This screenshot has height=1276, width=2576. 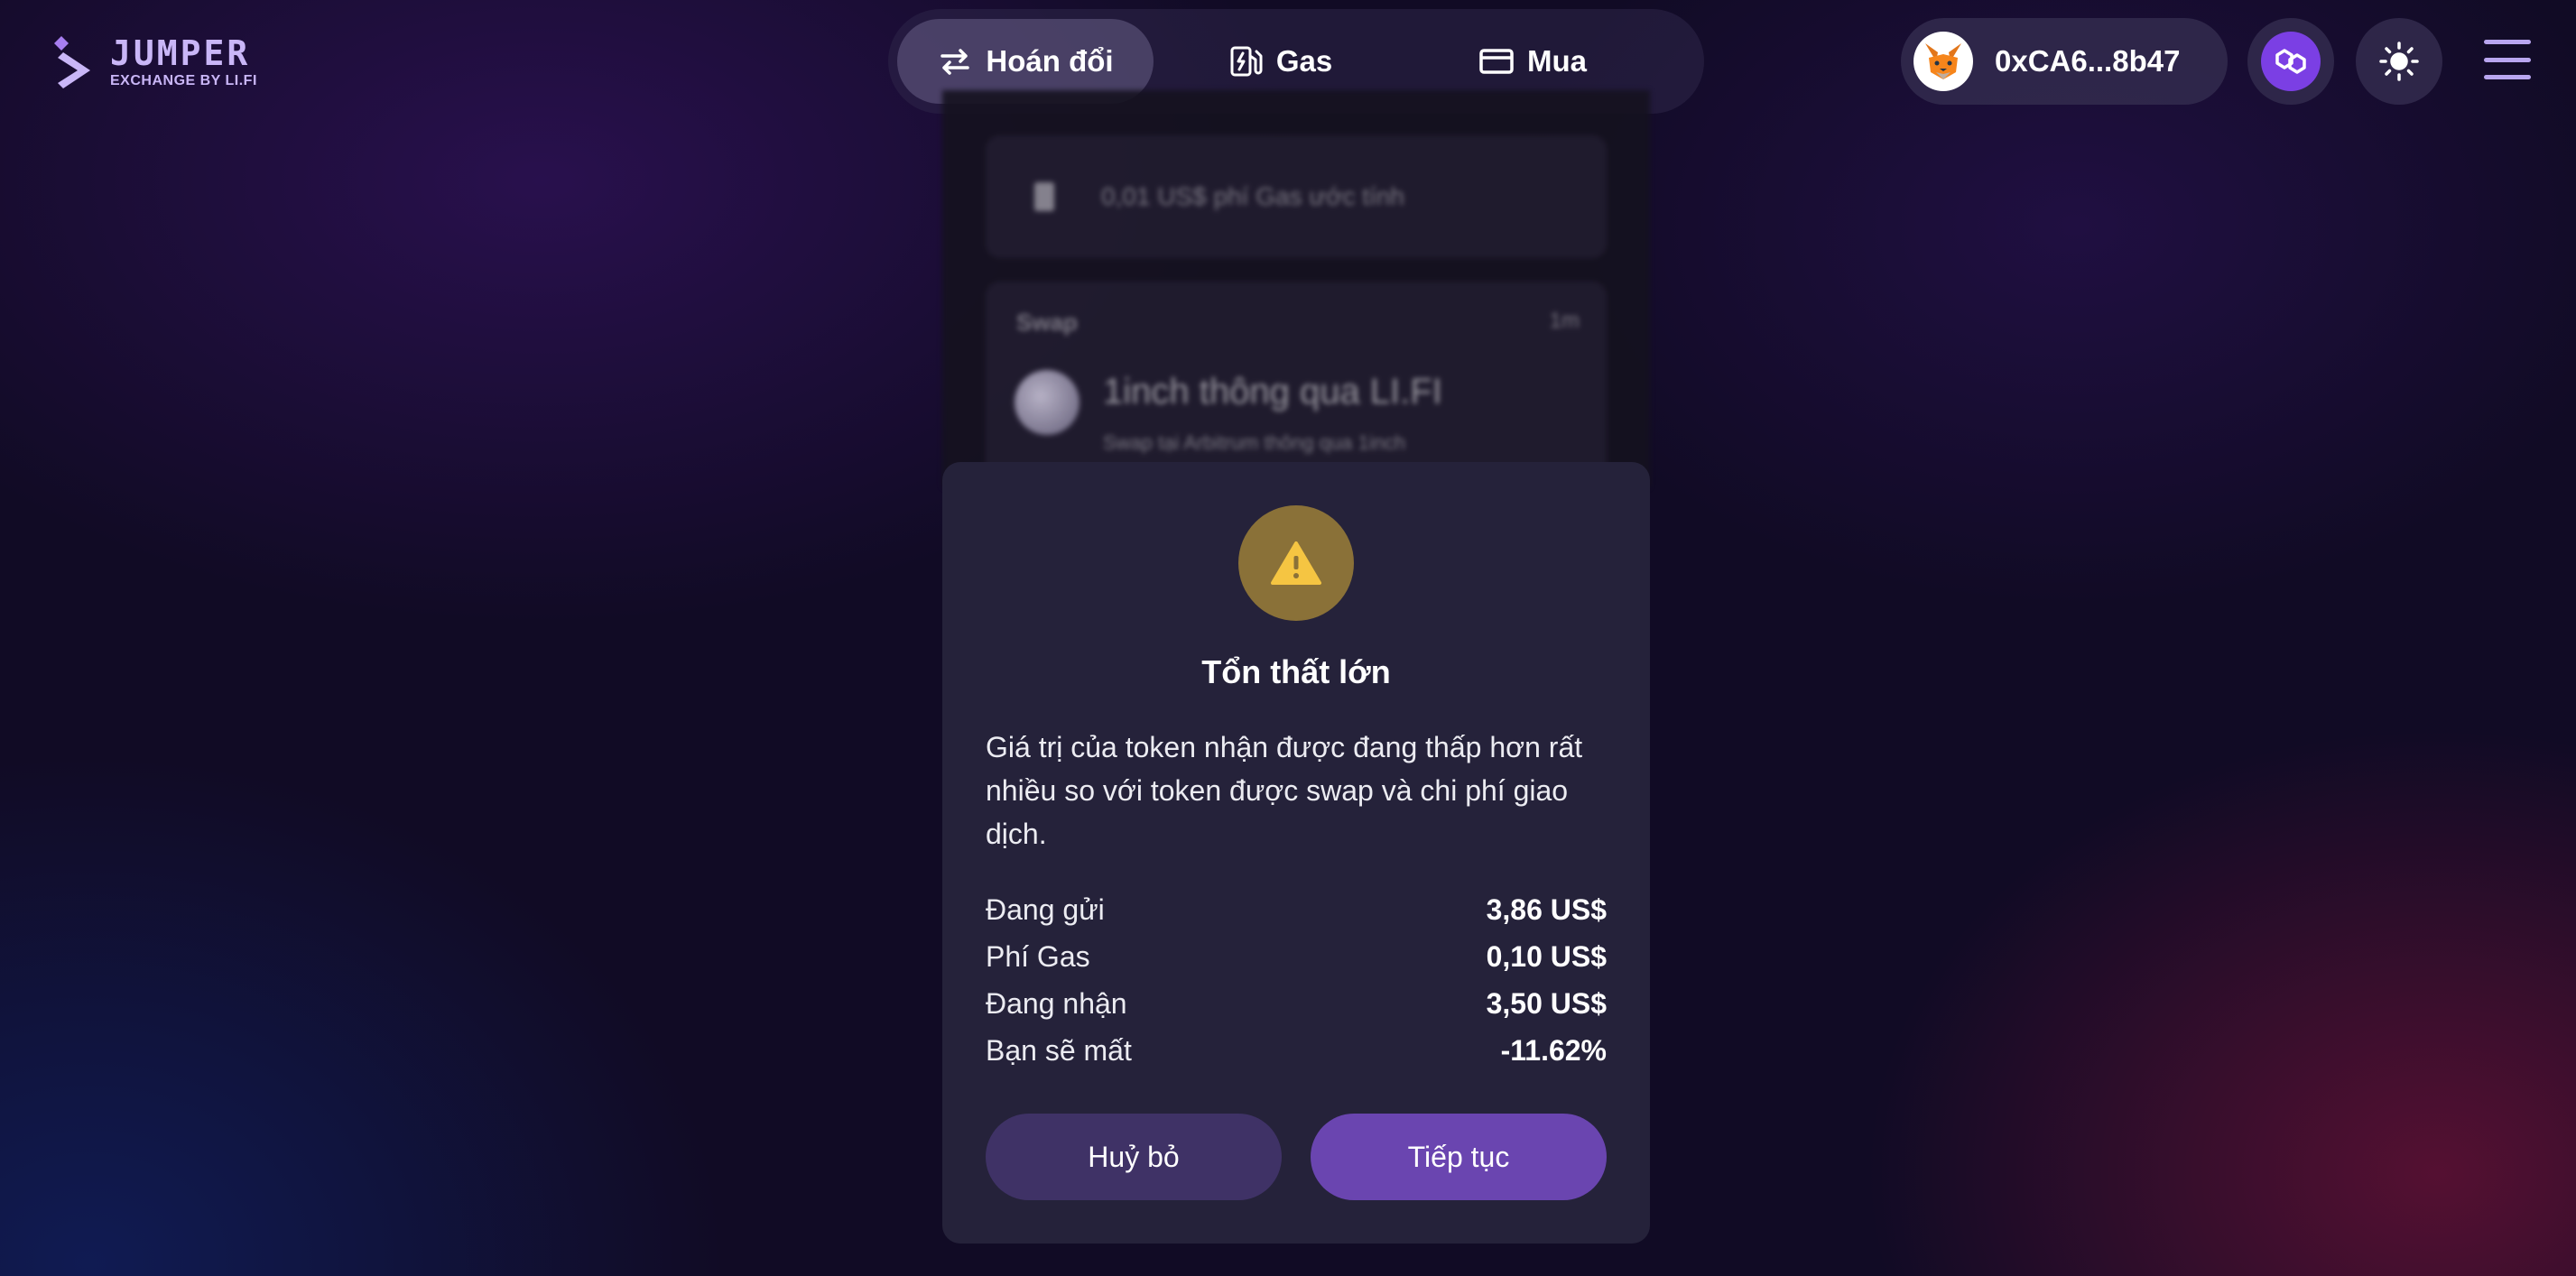 I want to click on swap-step-time: 1m, so click(x=1564, y=321).